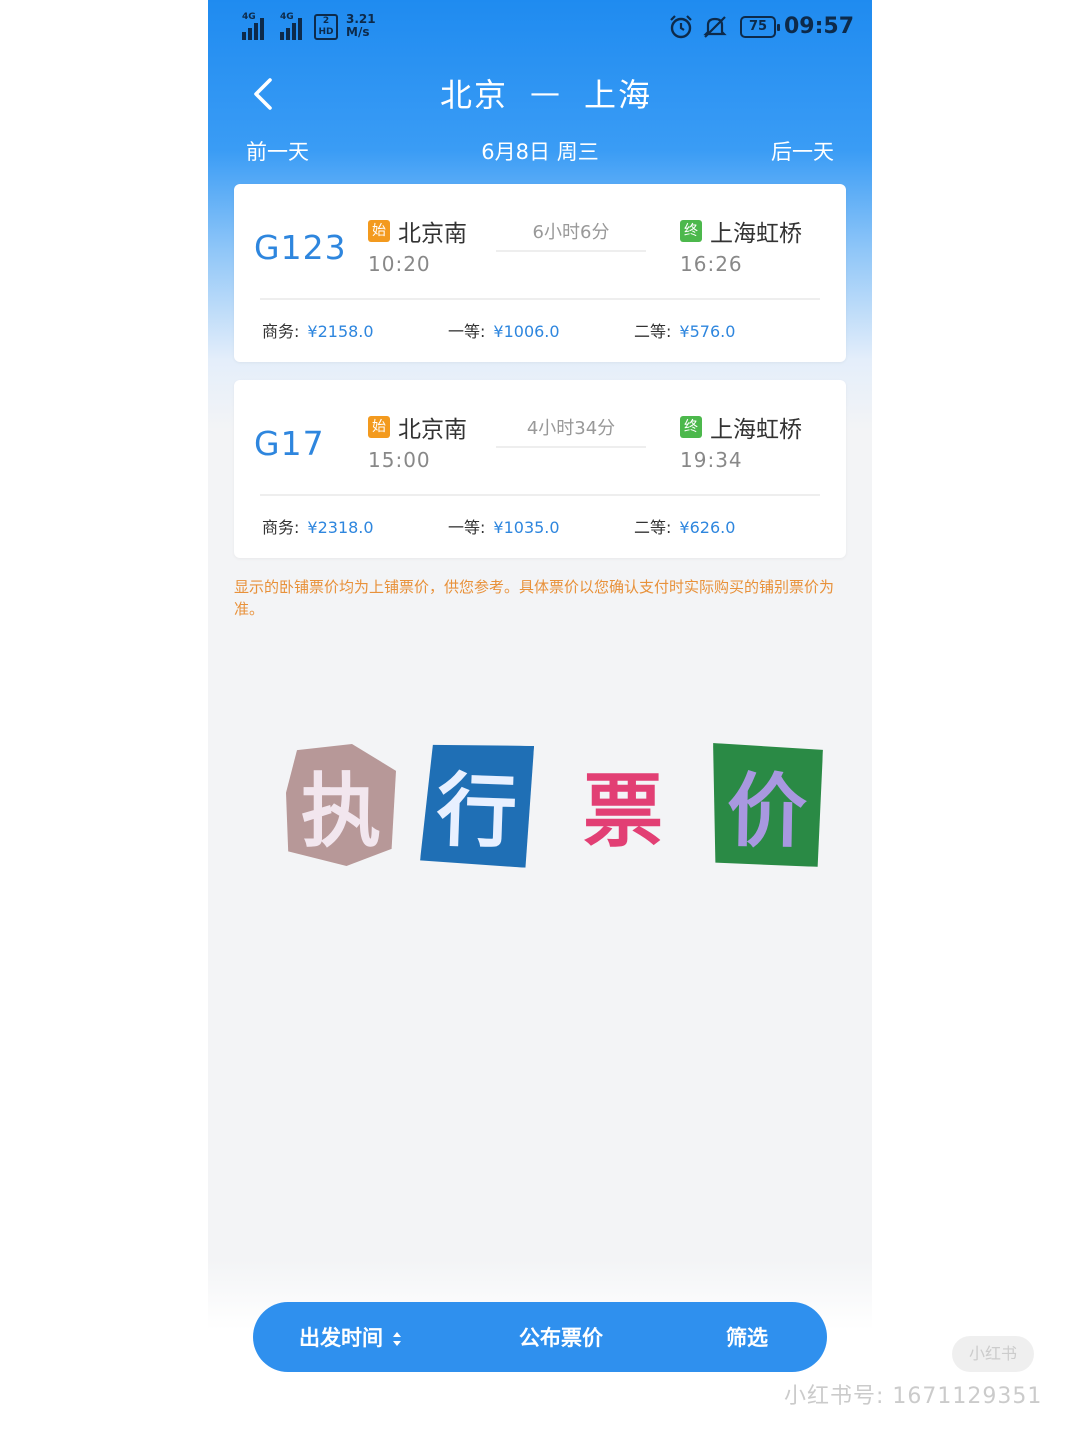  I want to click on watermark-logo: 小红书, so click(993, 1354).